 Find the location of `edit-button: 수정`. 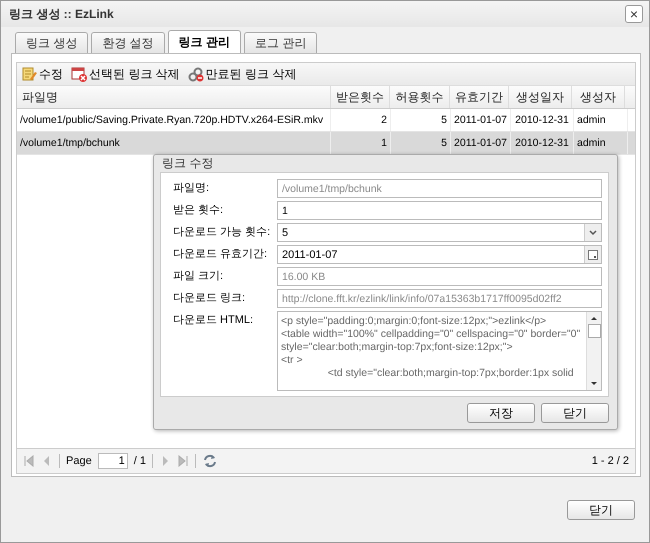

edit-button: 수정 is located at coordinates (42, 74).